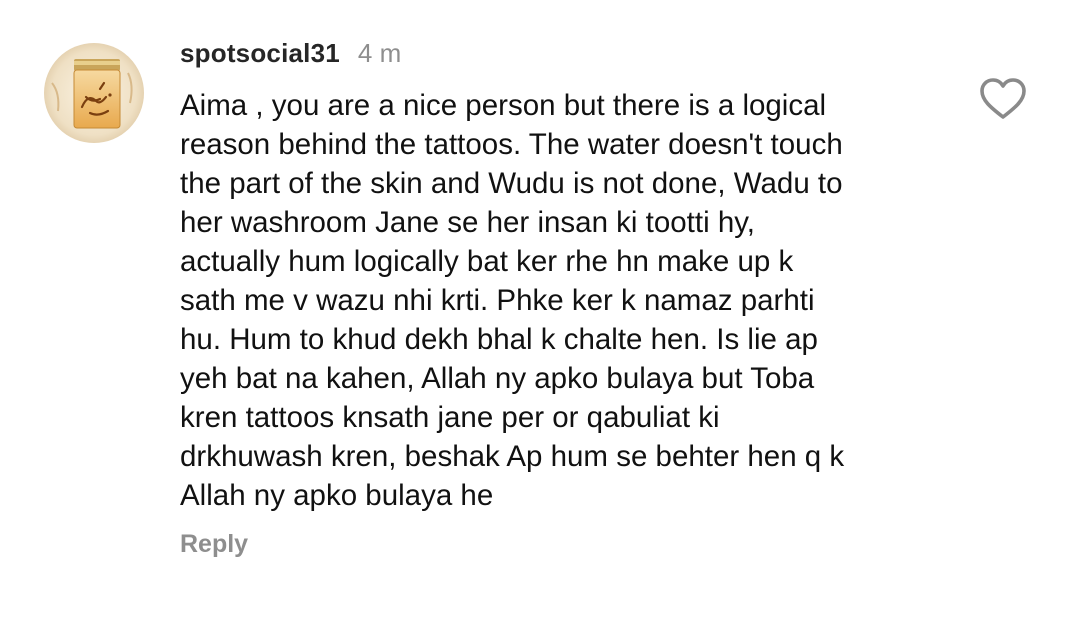 This screenshot has width=1080, height=617. I want to click on like-button, so click(1003, 99).